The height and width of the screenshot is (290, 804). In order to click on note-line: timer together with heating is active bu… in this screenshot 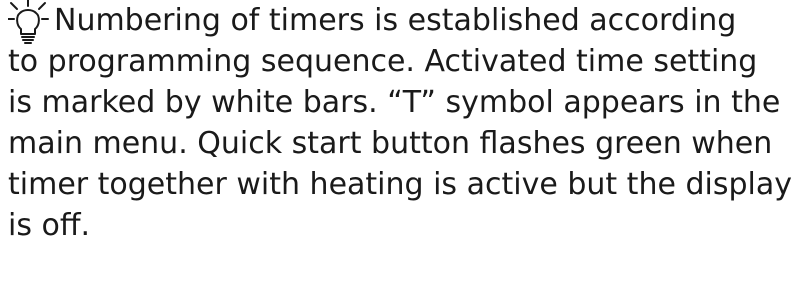, I will do `click(400, 184)`.